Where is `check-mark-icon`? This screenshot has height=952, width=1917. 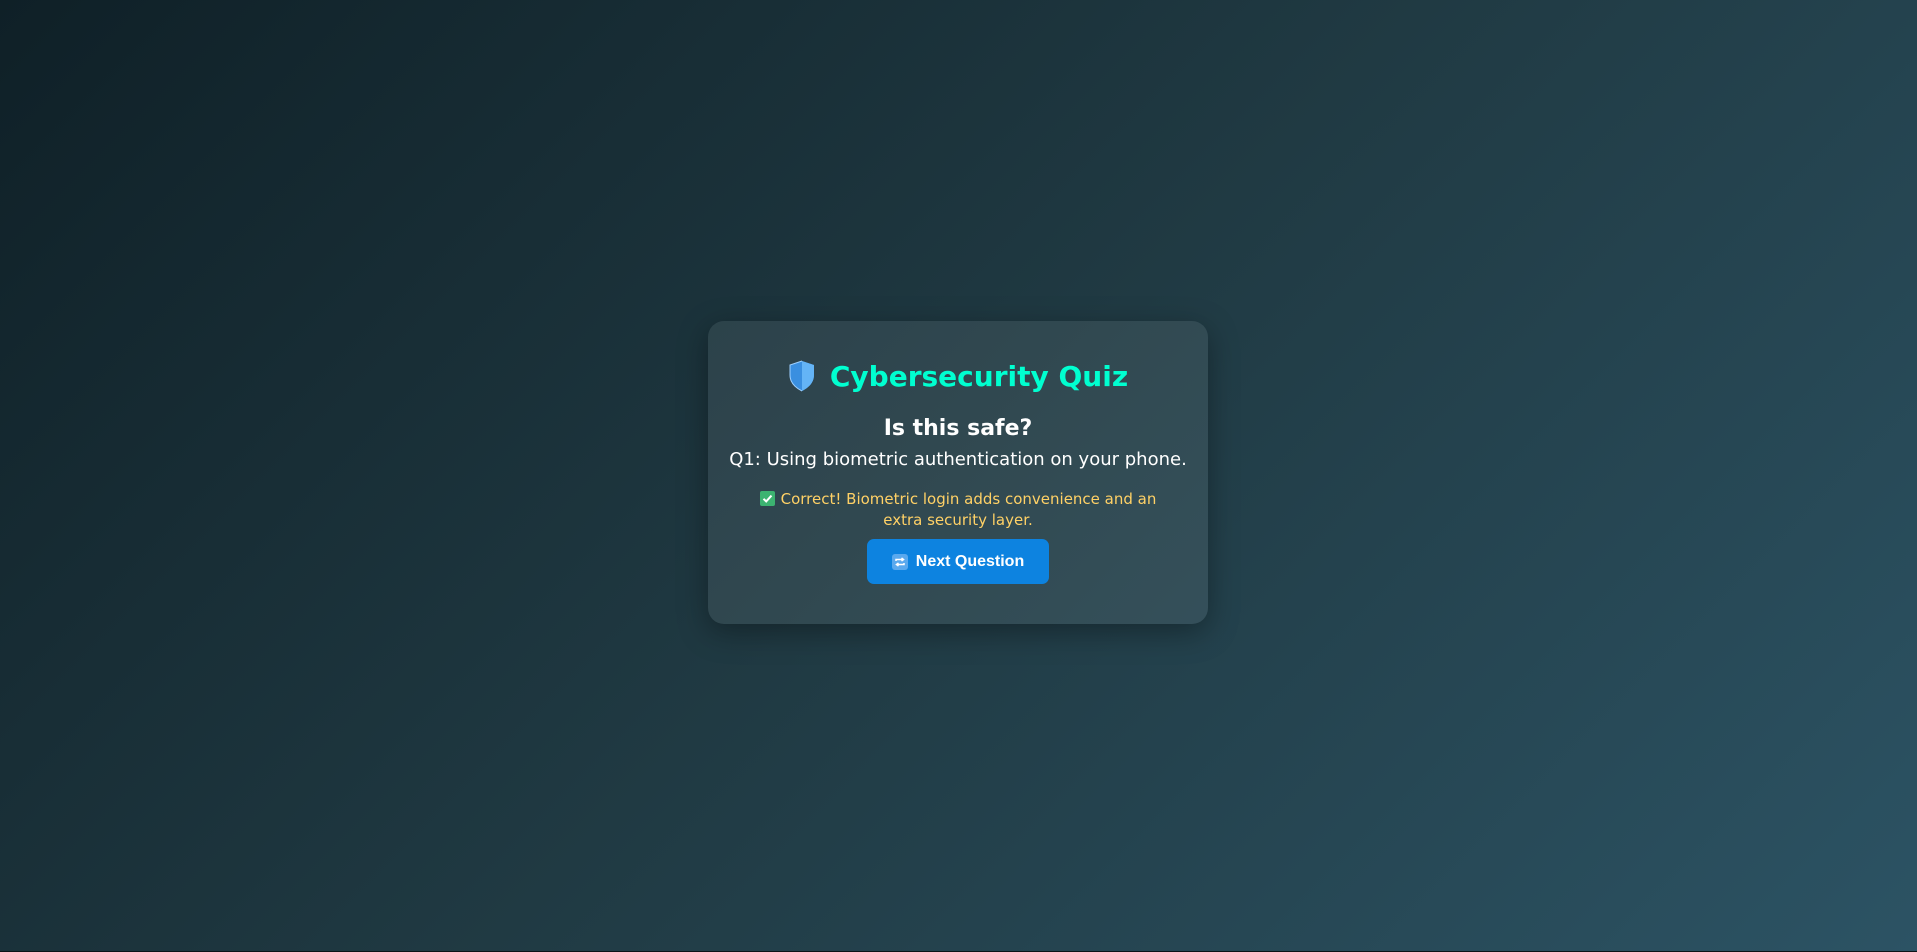
check-mark-icon is located at coordinates (767, 498).